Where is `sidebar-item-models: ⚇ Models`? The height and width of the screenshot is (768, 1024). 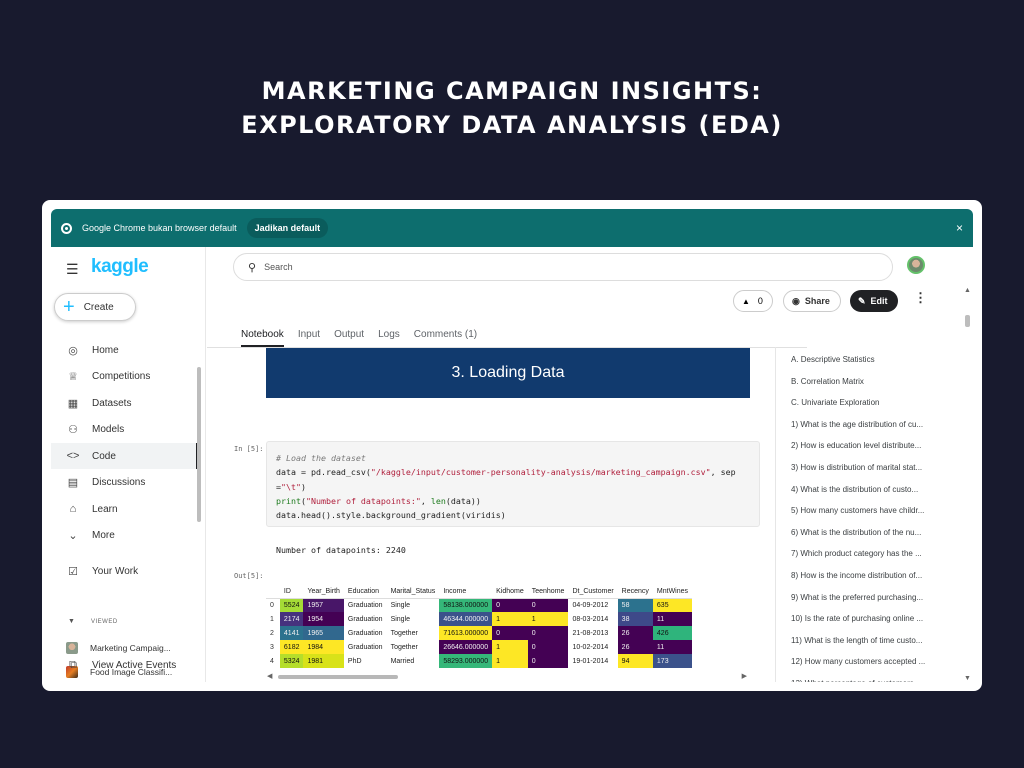 sidebar-item-models: ⚇ Models is located at coordinates (123, 429).